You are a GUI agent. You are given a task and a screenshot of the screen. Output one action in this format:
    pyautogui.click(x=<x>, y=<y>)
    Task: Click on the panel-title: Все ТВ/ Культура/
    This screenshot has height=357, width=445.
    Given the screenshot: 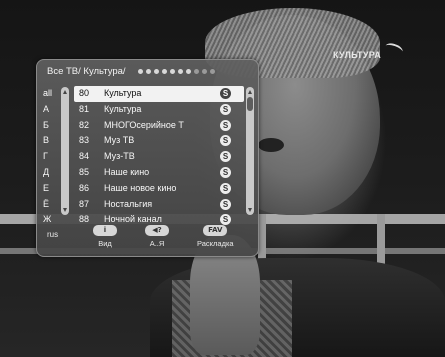 What is the action you would take?
    pyautogui.click(x=86, y=71)
    